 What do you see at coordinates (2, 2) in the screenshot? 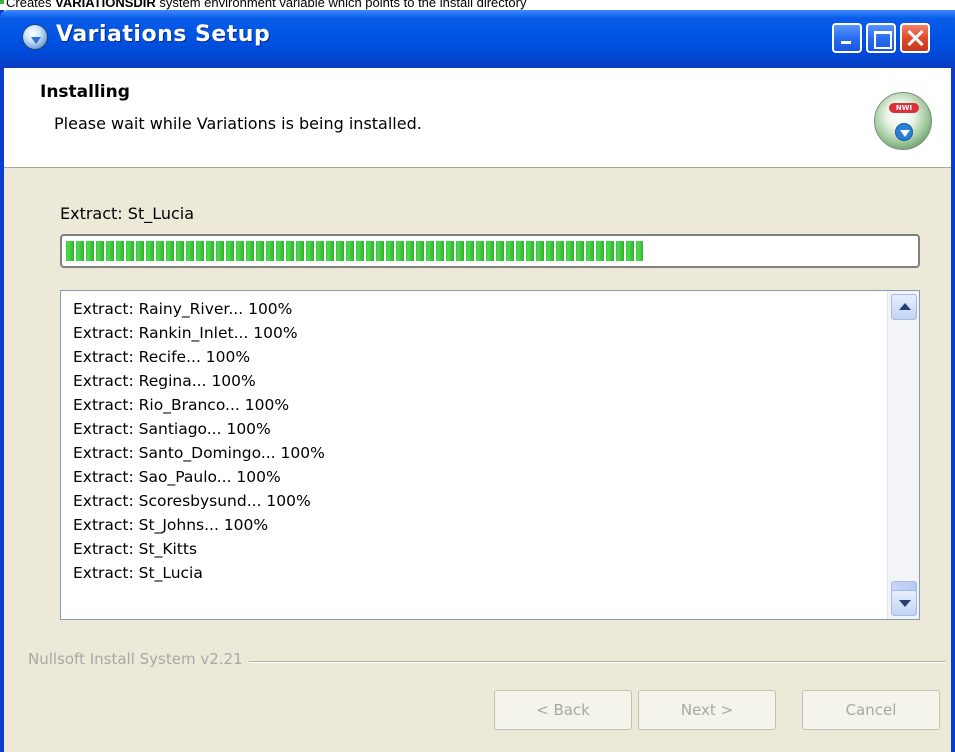
I see `caption-marker` at bounding box center [2, 2].